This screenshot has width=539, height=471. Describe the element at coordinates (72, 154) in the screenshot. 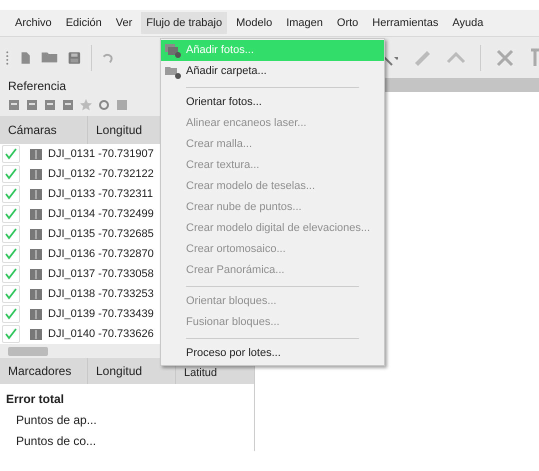

I see `table-cell-text: DJI_0131` at that location.